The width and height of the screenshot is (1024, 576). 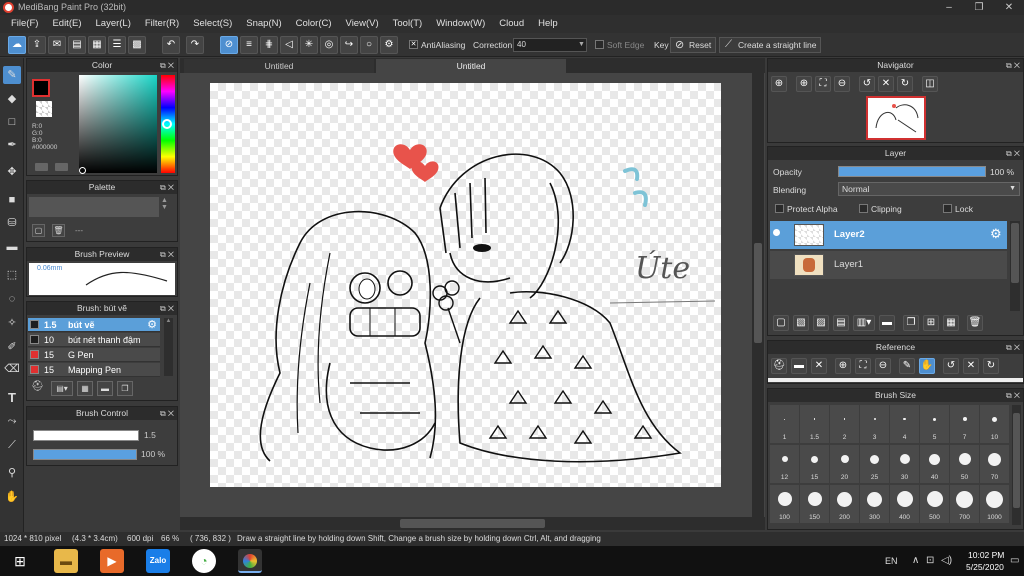 I want to click on antialias-checkbox: ✕, so click(x=413, y=44).